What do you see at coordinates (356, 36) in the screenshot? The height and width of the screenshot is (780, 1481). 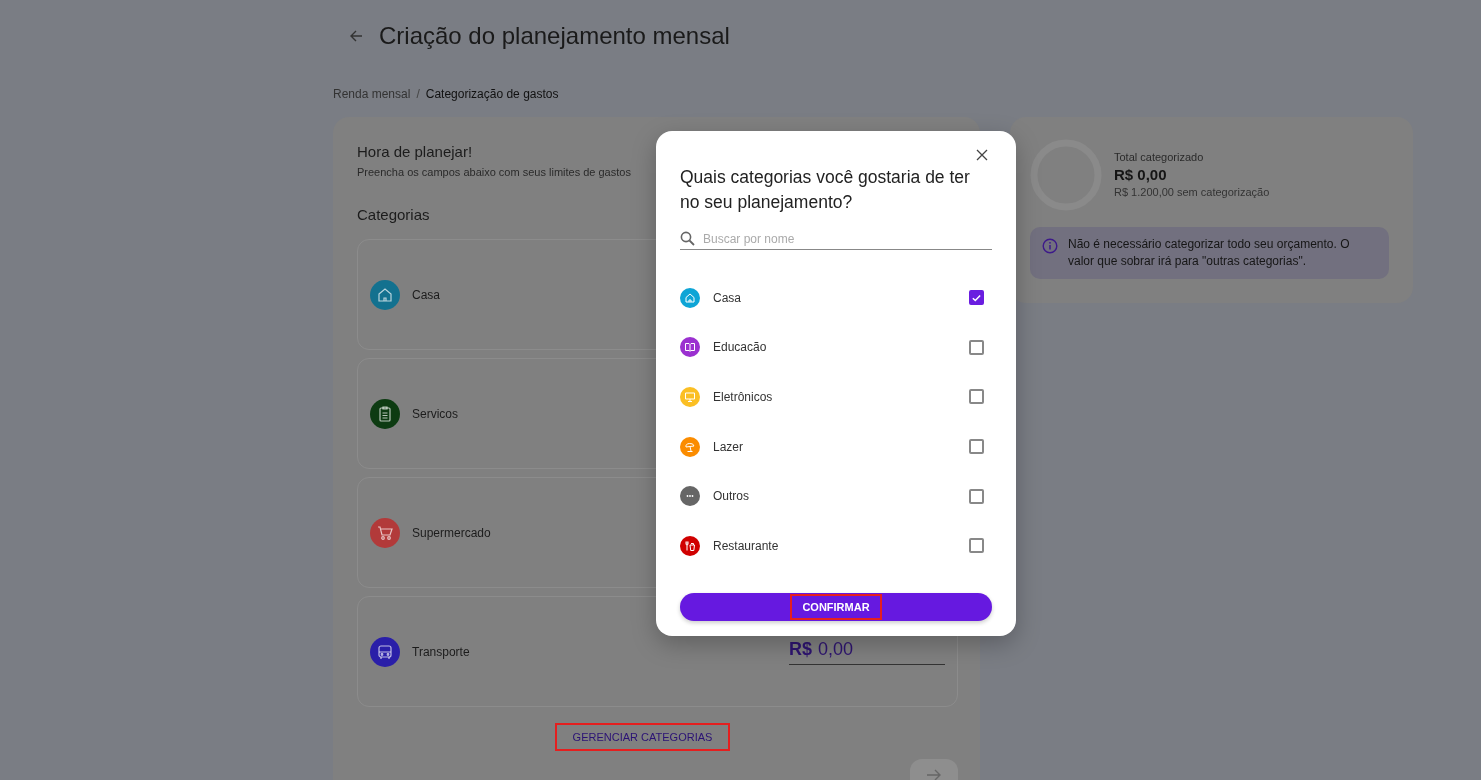 I see `back-arrow-icon` at bounding box center [356, 36].